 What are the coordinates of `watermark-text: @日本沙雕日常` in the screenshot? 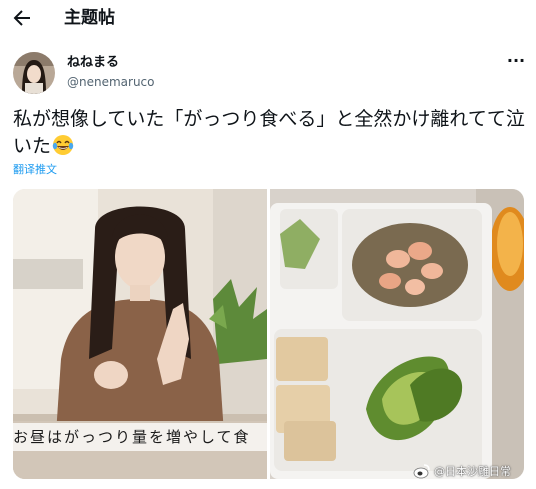 It's located at (472, 471).